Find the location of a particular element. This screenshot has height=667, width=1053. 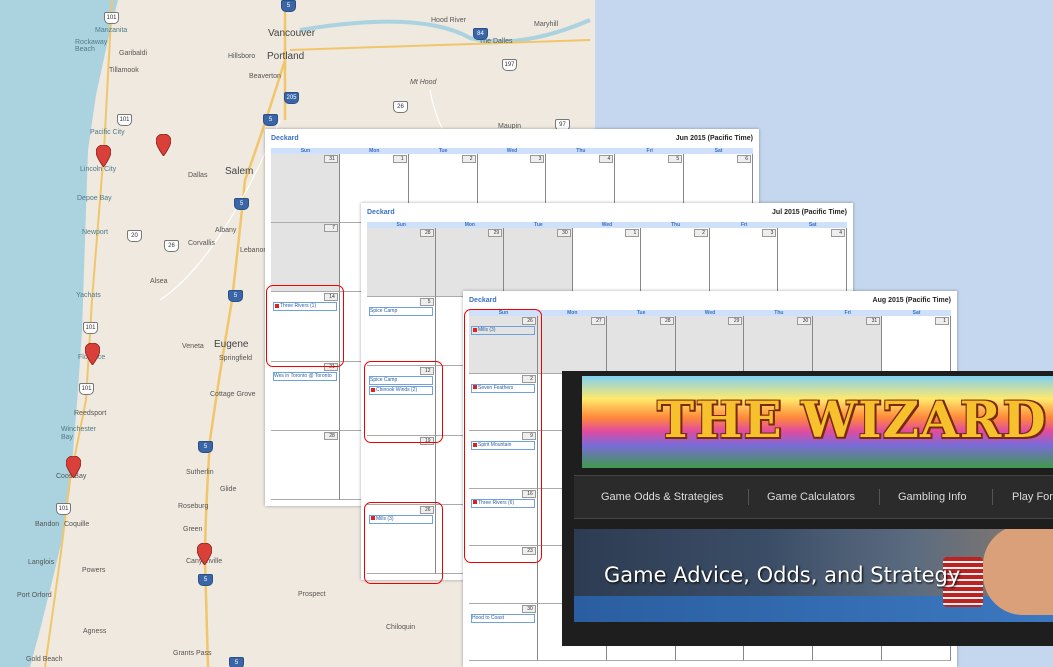

calendar-day-cell: 19 is located at coordinates (401, 470).